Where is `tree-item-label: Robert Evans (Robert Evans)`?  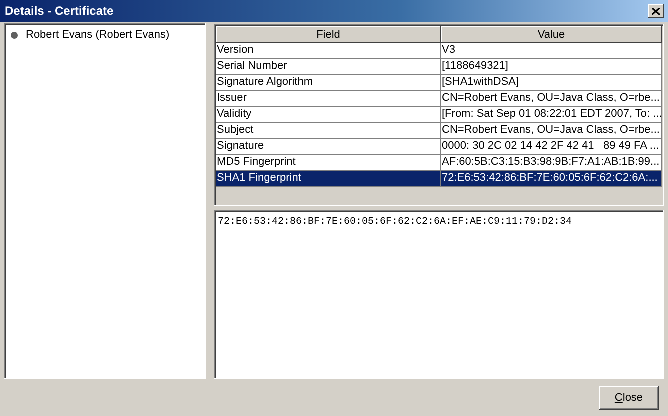
tree-item-label: Robert Evans (Robert Evans) is located at coordinates (98, 35).